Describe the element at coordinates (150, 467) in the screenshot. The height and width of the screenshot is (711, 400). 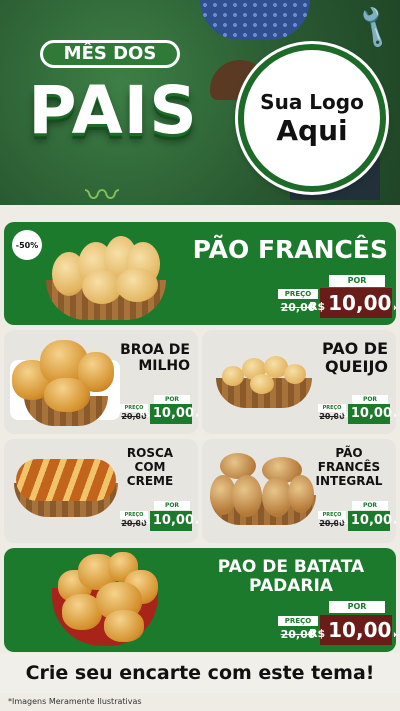
I see `product-name: ROSCA COM CREME` at that location.